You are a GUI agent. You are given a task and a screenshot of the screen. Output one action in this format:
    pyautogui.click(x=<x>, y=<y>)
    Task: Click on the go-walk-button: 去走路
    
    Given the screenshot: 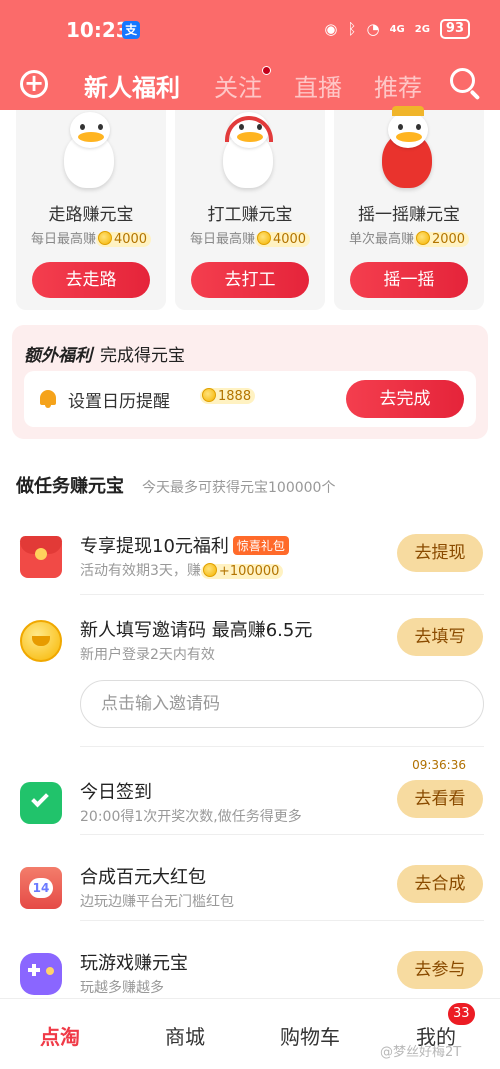 What is the action you would take?
    pyautogui.click(x=91, y=280)
    